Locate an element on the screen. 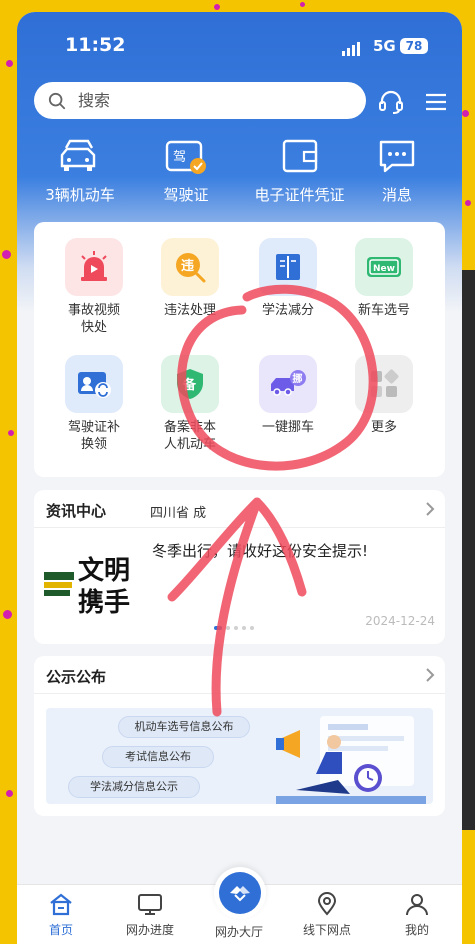 This screenshot has width=475, height=944. service-accident-video: 事故视频 快处 is located at coordinates (94, 287).